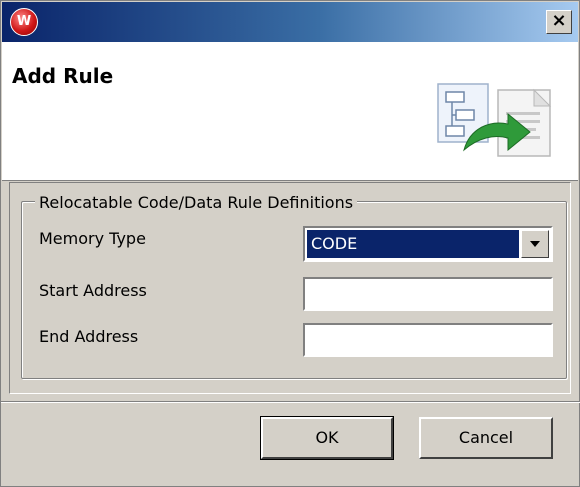  Describe the element at coordinates (93, 290) in the screenshot. I see `start-address-label: Start Address` at that location.